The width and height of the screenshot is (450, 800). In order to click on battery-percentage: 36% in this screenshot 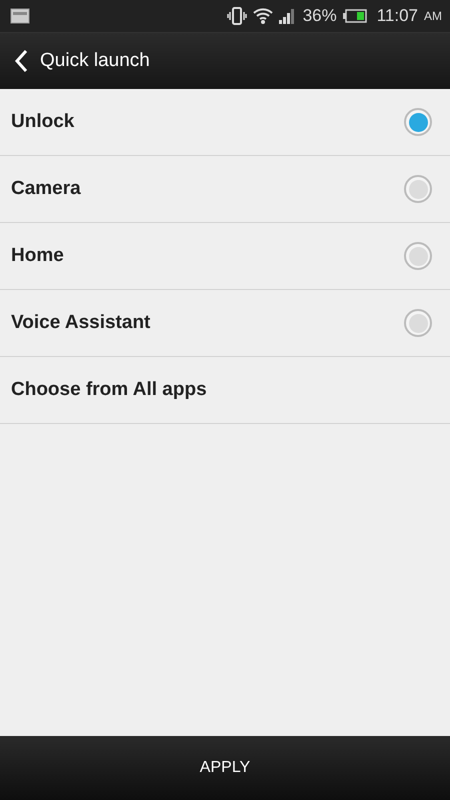, I will do `click(319, 16)`.